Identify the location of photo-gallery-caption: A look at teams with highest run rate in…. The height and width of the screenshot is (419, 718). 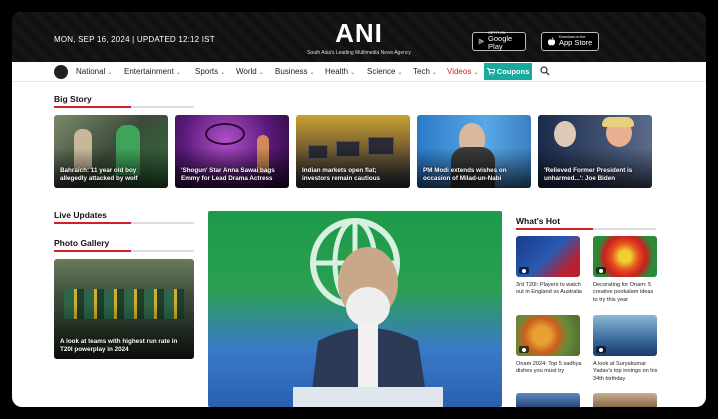
(119, 346).